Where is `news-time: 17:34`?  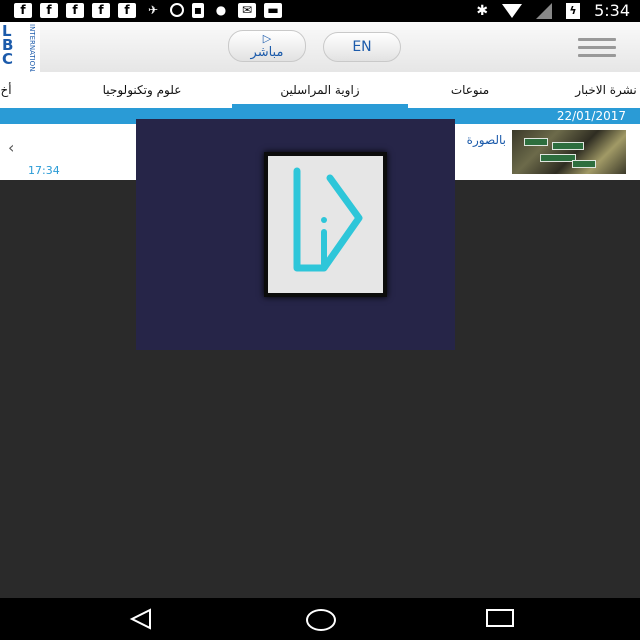 news-time: 17:34 is located at coordinates (44, 170).